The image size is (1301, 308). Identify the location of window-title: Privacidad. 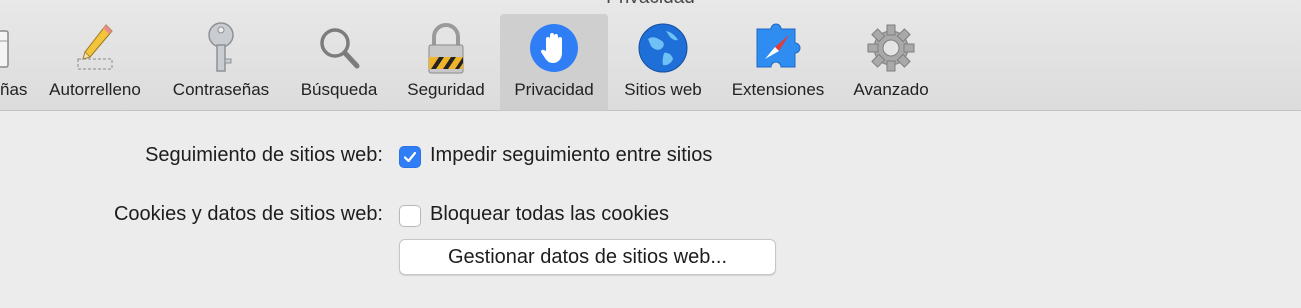
(650, 4).